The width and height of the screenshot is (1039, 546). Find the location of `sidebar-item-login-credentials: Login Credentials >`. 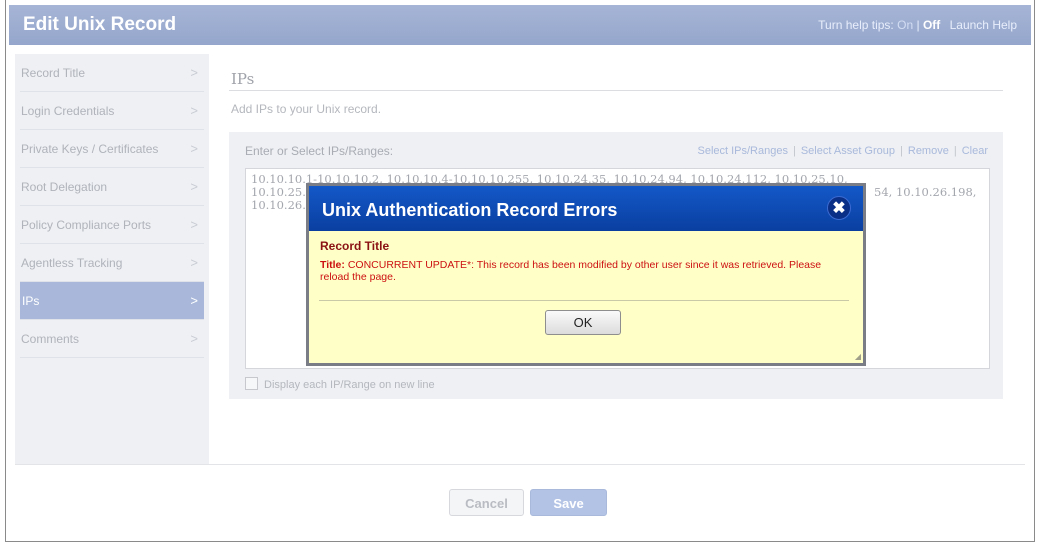

sidebar-item-login-credentials: Login Credentials > is located at coordinates (112, 111).